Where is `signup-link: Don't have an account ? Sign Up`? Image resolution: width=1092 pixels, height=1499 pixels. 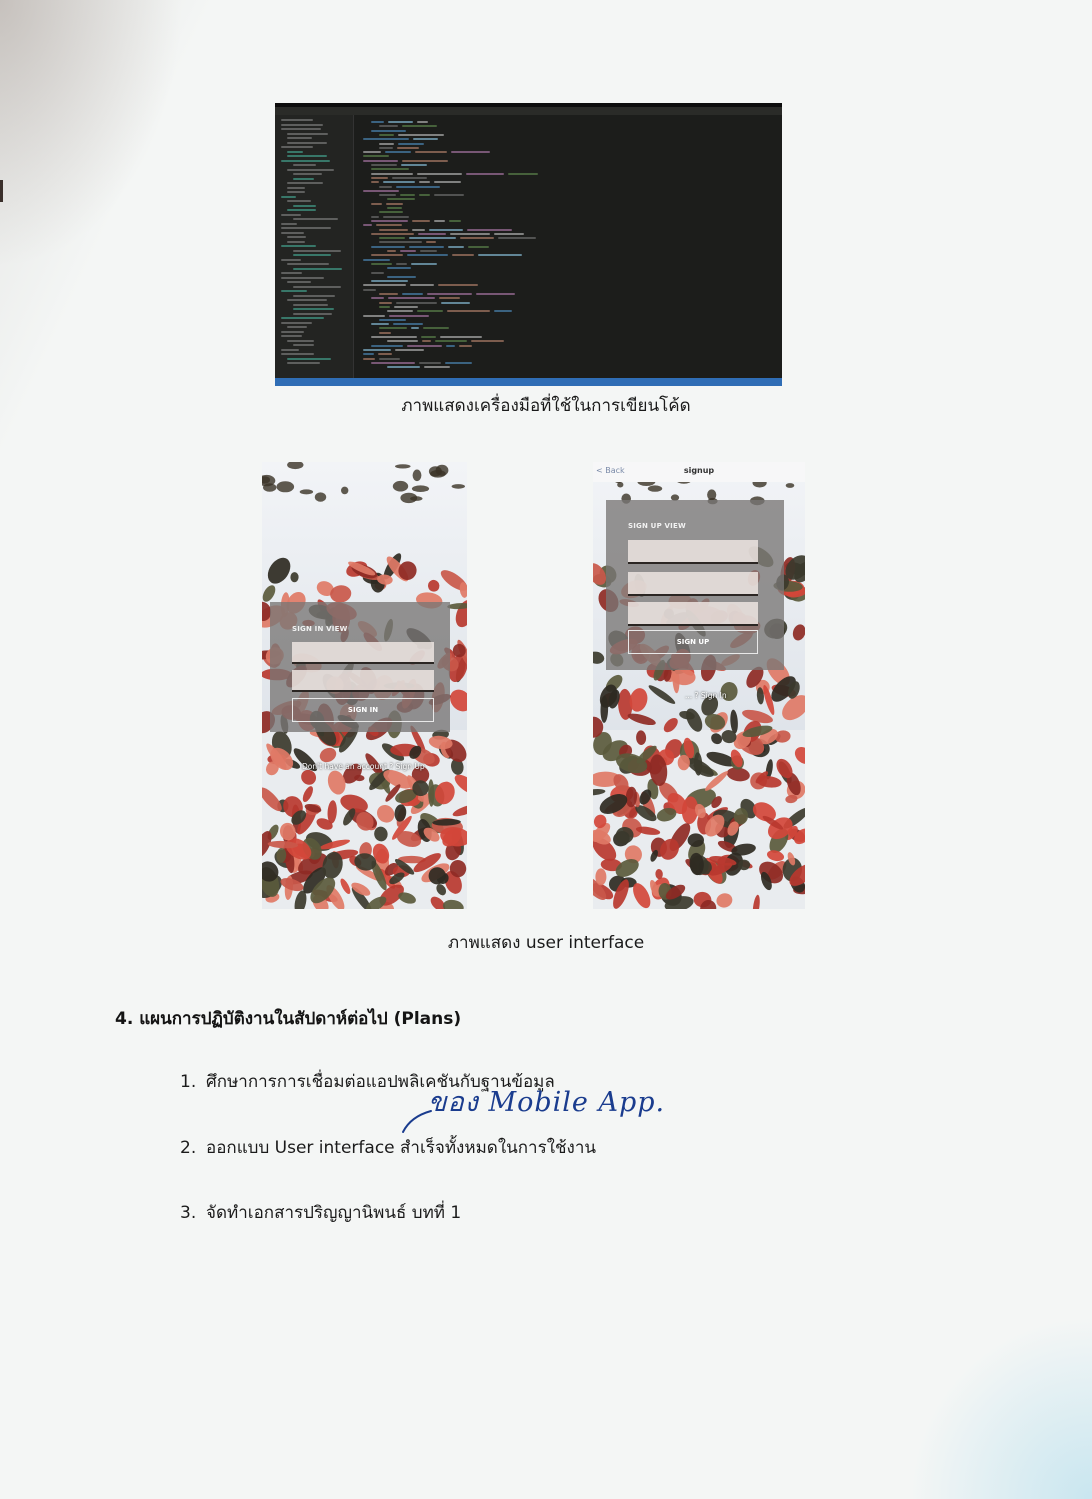
signup-link: Don't have an account ? Sign Up is located at coordinates (363, 766).